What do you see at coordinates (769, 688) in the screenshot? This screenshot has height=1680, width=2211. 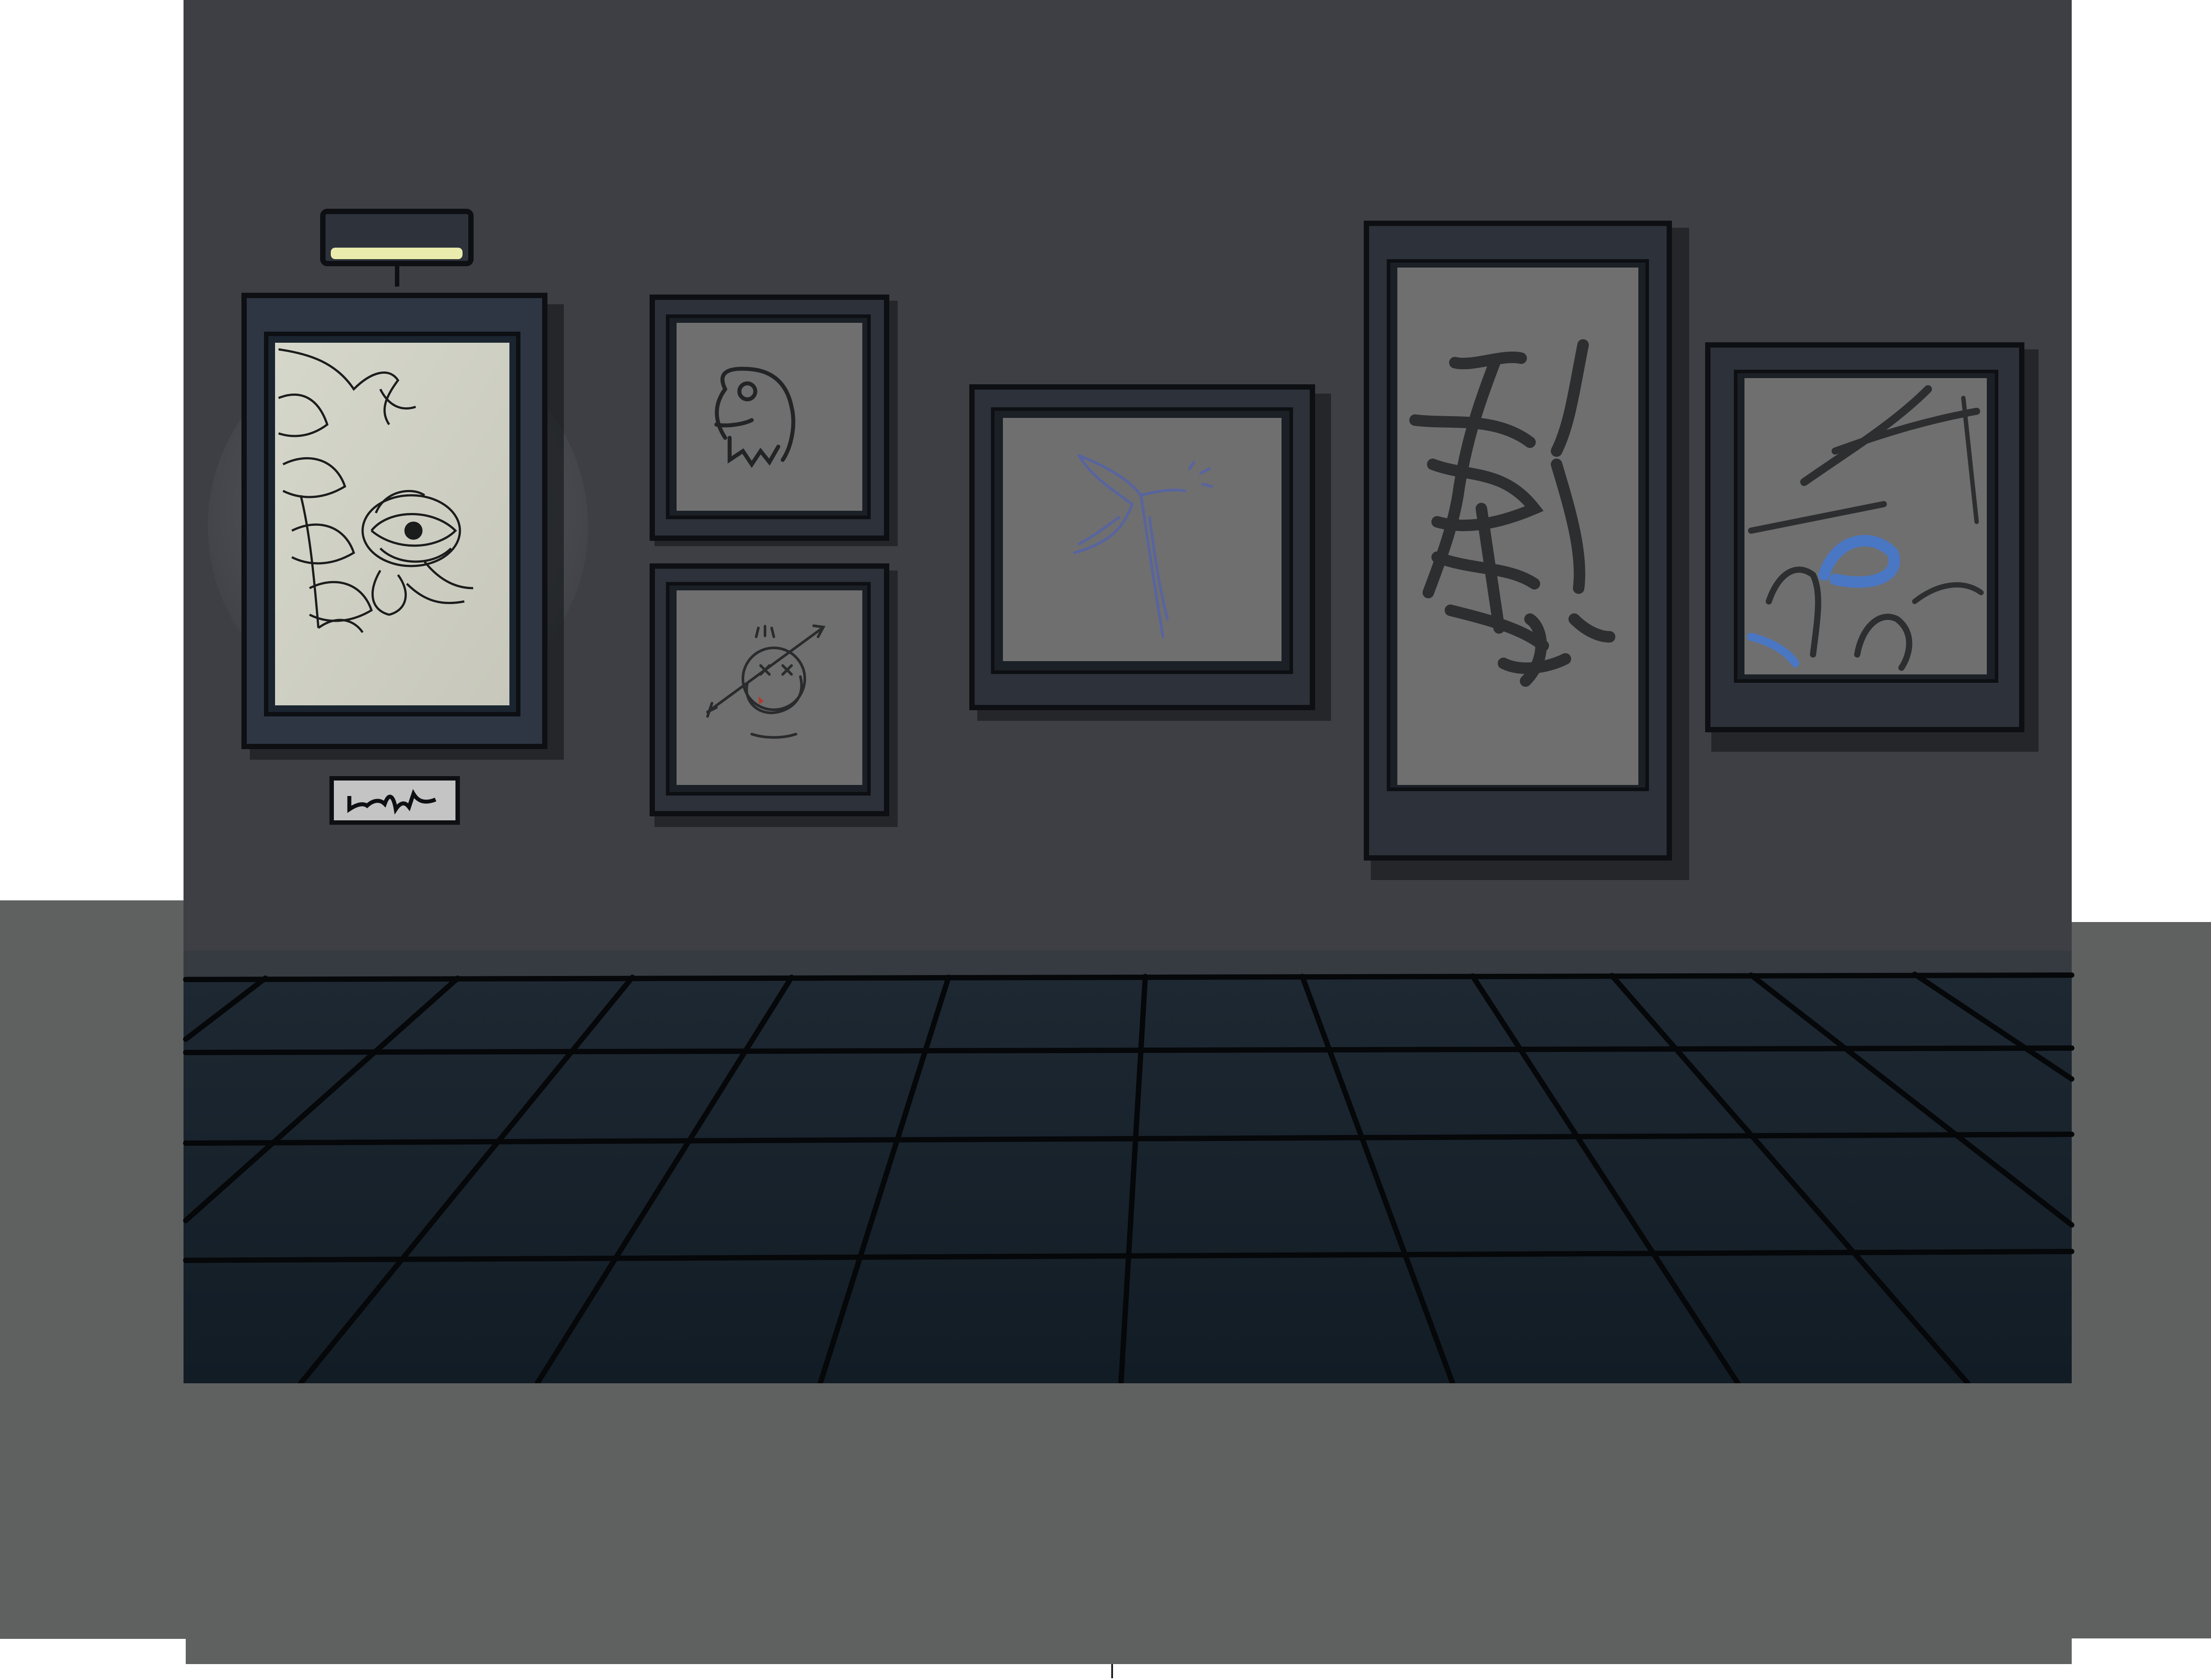 I see `face-canvas` at bounding box center [769, 688].